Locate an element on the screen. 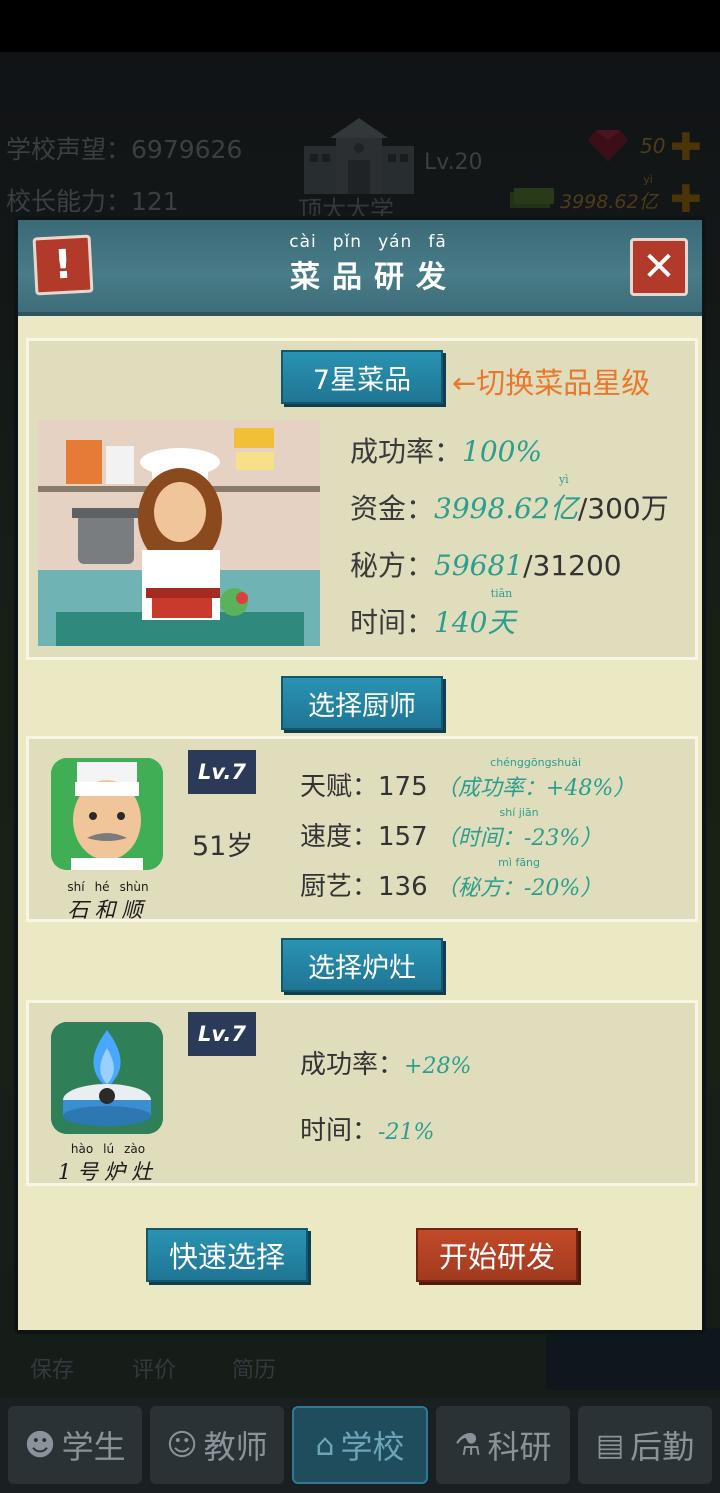 This screenshot has width=720, height=1493. funds-unit-char: 亿 is located at coordinates (563, 508).